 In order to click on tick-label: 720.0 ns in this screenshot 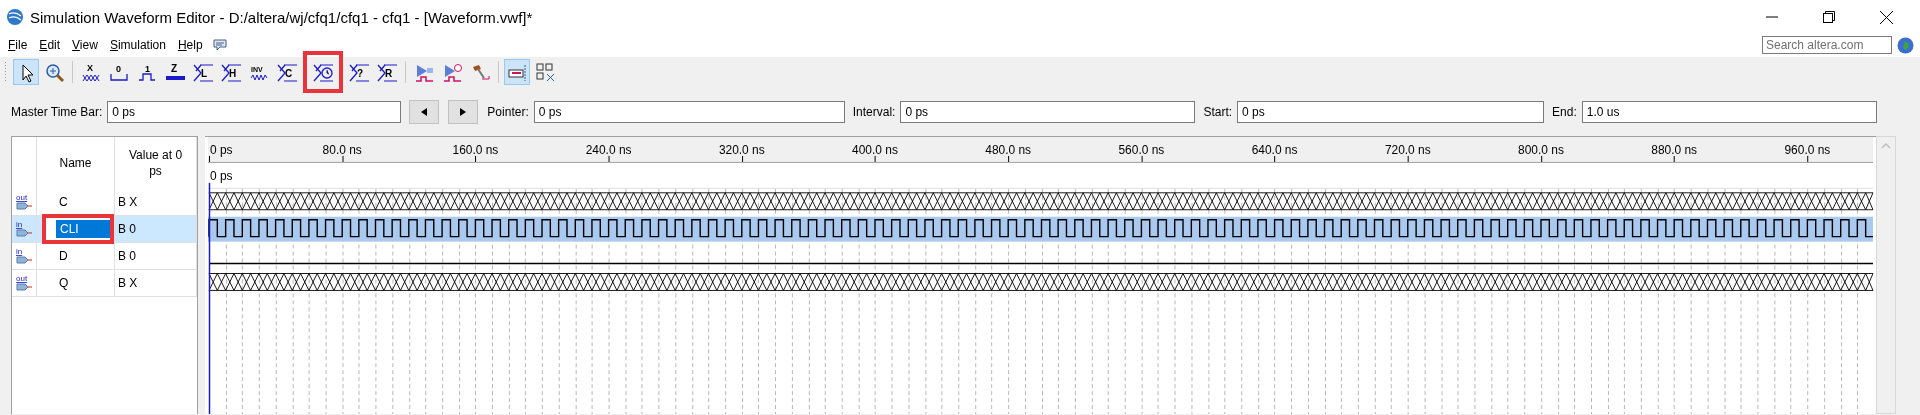, I will do `click(1407, 149)`.